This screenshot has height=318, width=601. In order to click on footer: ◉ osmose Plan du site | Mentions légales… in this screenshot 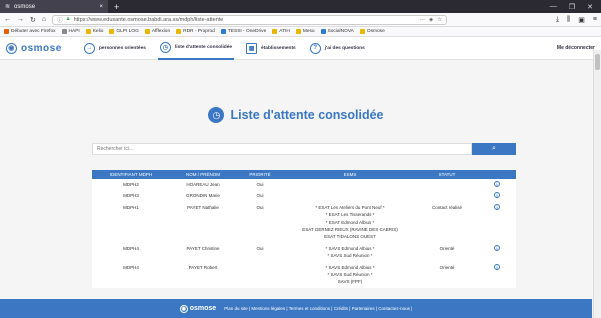, I will do `click(296, 308)`.